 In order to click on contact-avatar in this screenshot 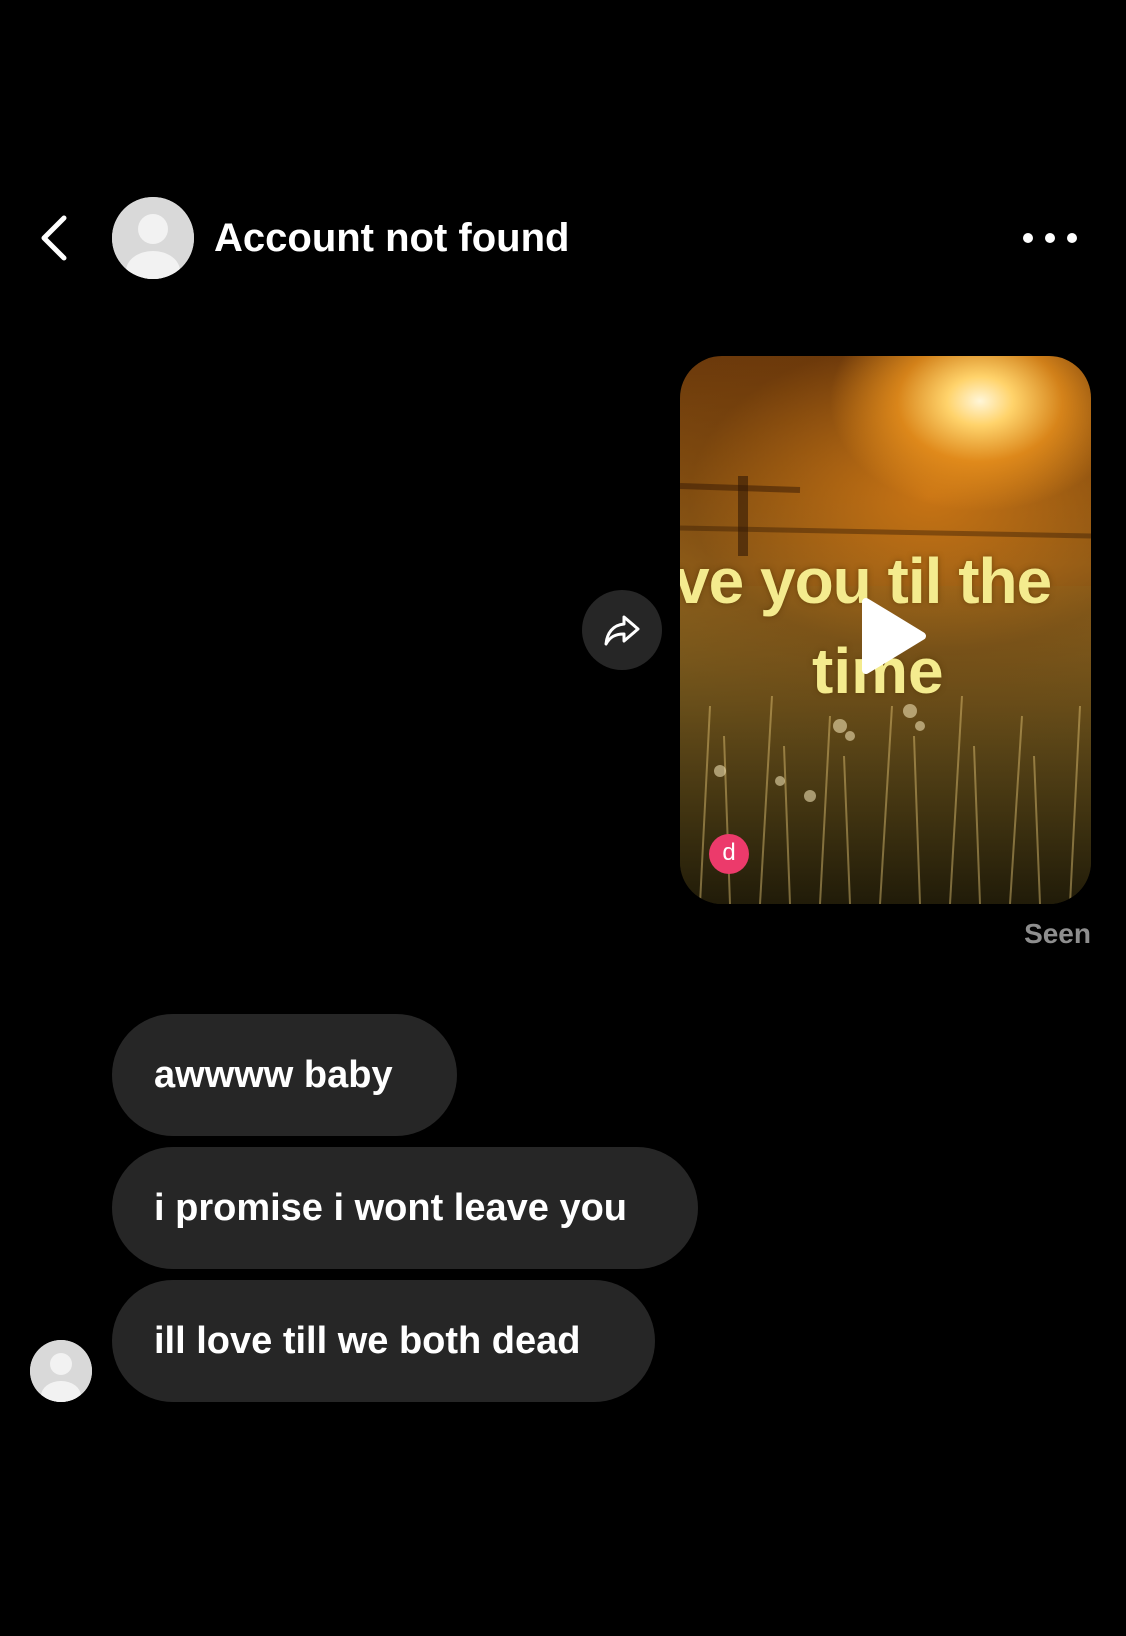, I will do `click(153, 238)`.